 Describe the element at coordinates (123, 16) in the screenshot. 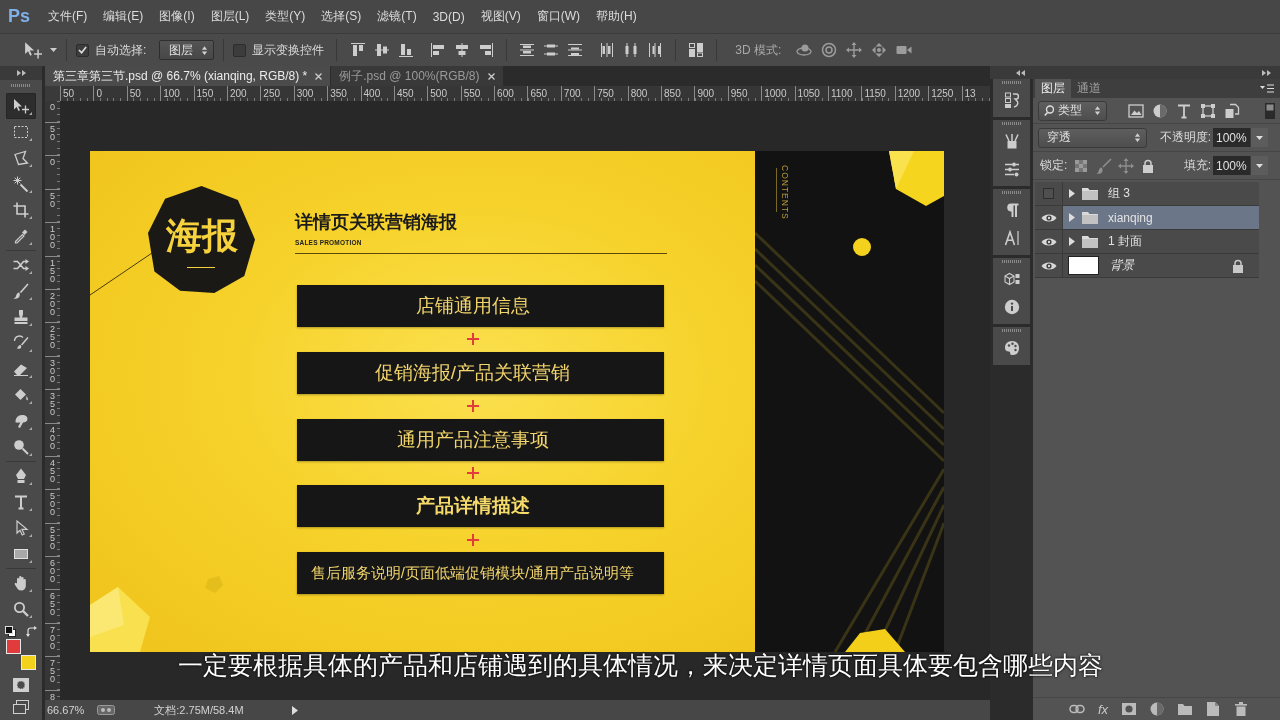

I see `menu-item: 编辑(E)` at that location.